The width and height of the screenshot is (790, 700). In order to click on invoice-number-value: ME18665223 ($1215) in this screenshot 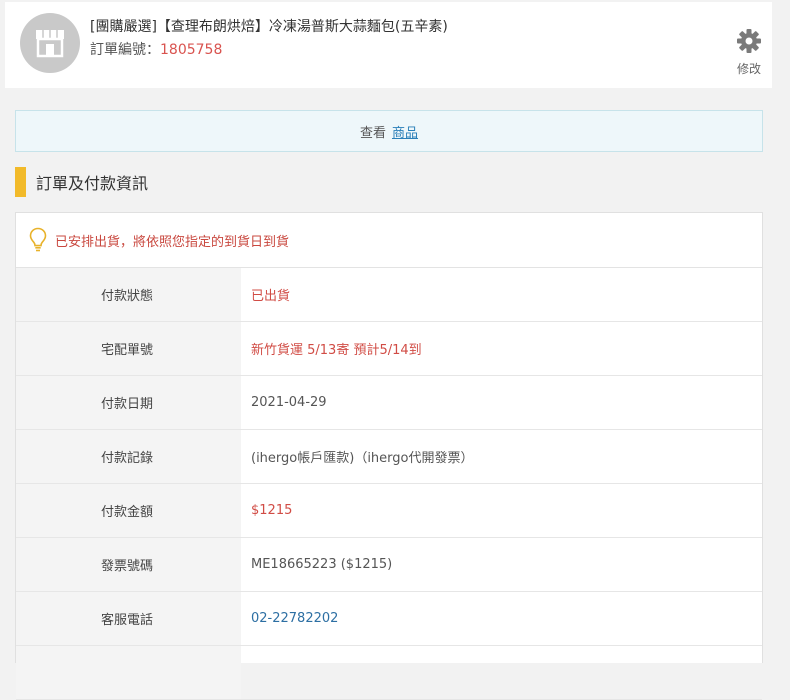, I will do `click(322, 564)`.